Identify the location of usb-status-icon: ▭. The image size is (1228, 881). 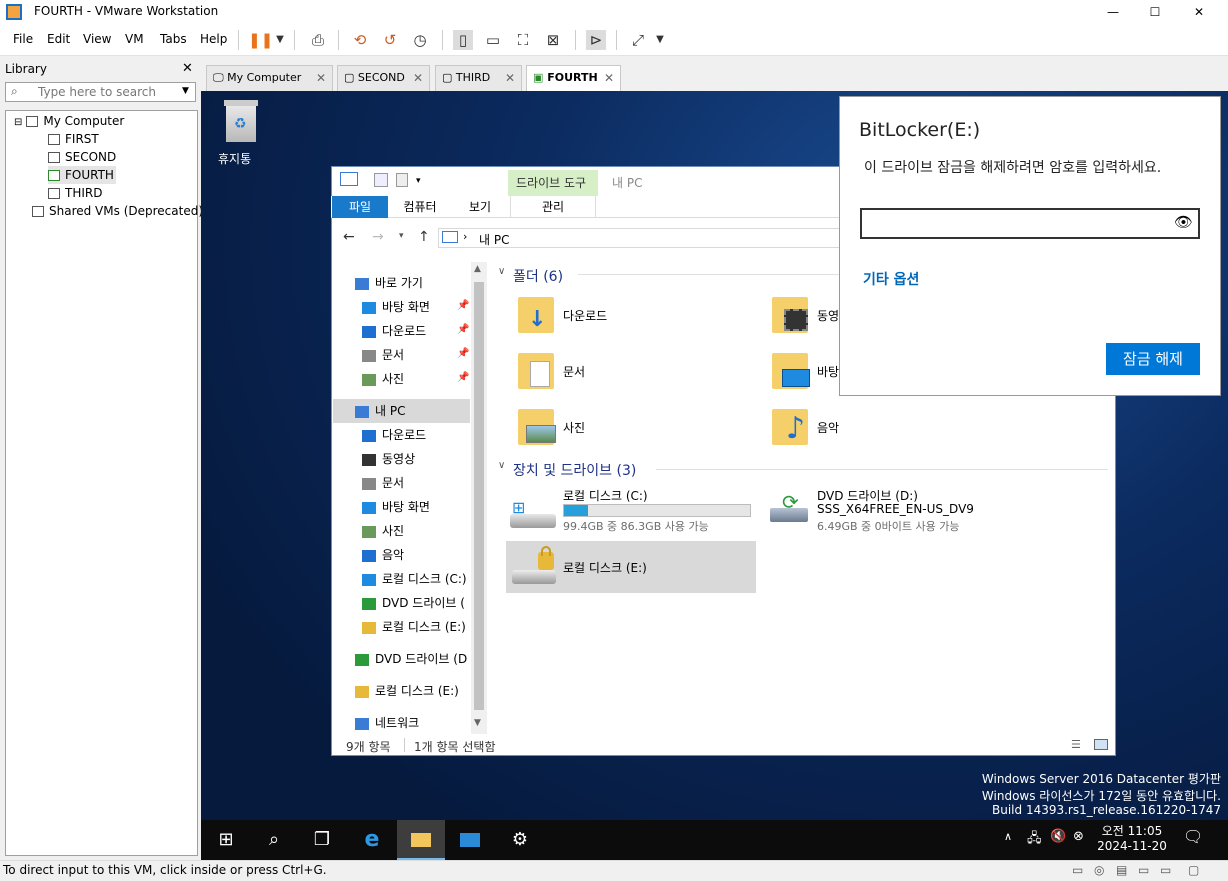
(1143, 870).